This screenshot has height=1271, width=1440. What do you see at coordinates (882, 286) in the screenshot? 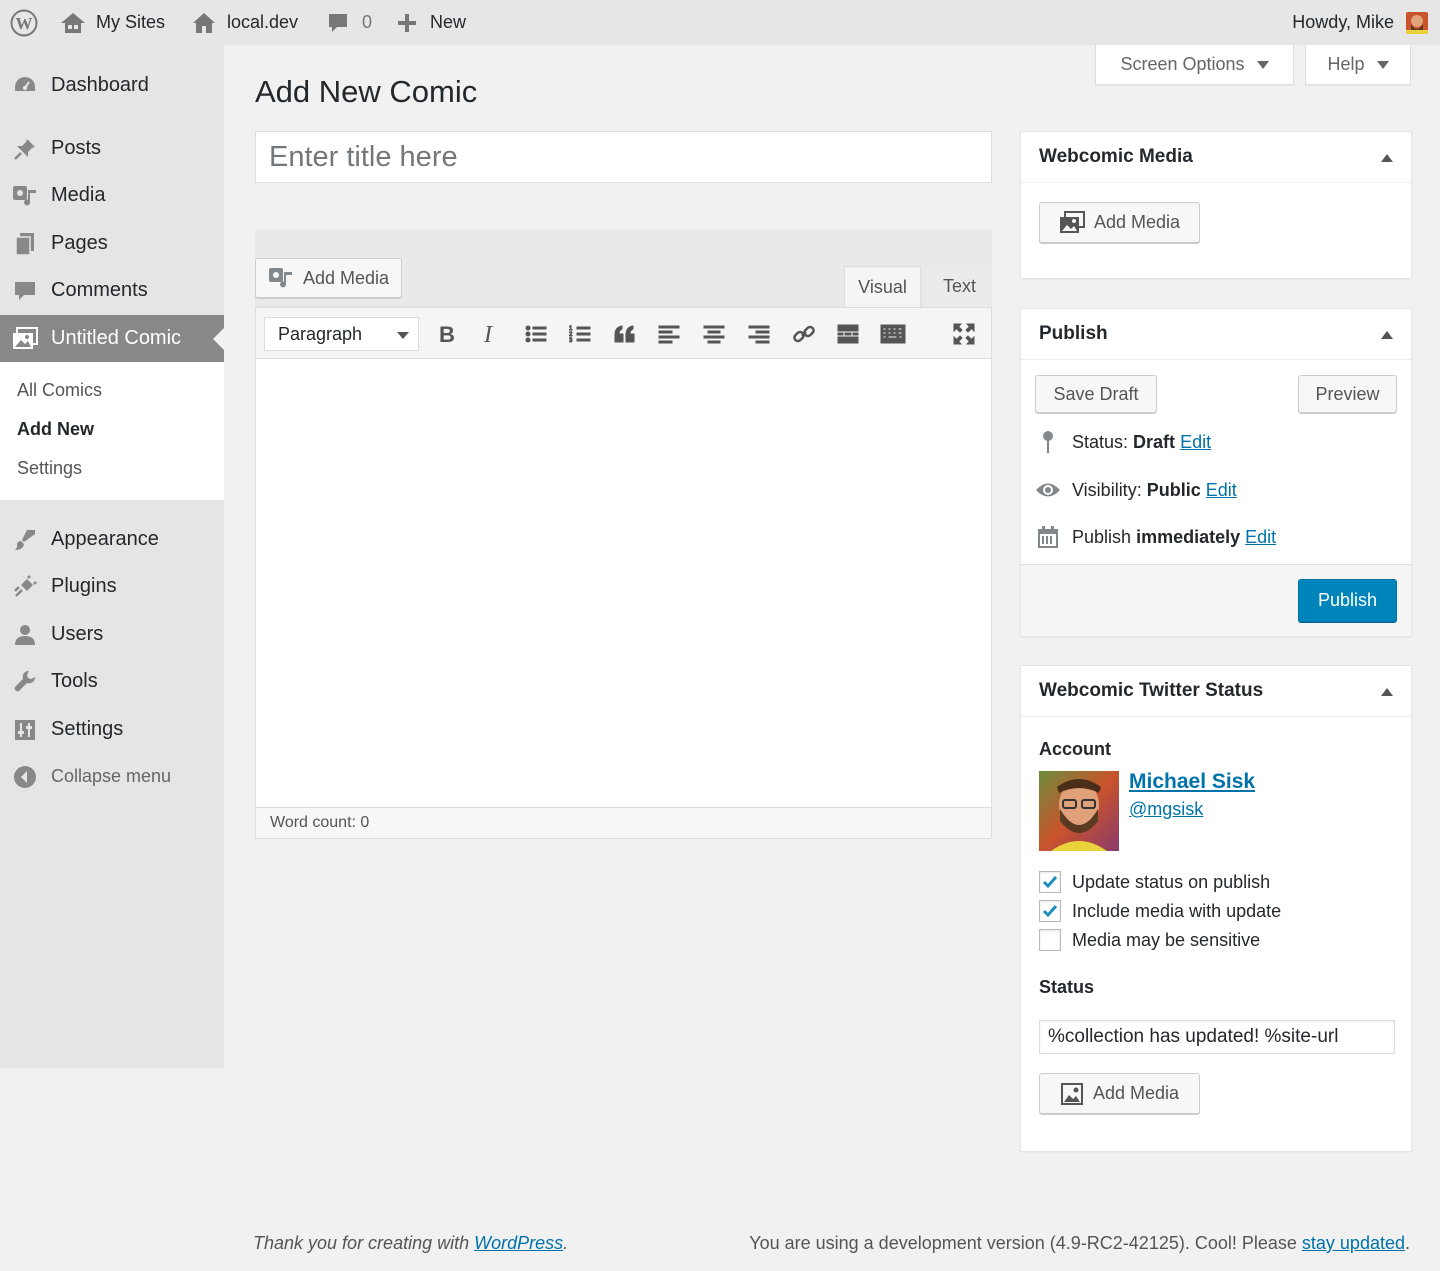
I see `tab-visual: Visual` at bounding box center [882, 286].